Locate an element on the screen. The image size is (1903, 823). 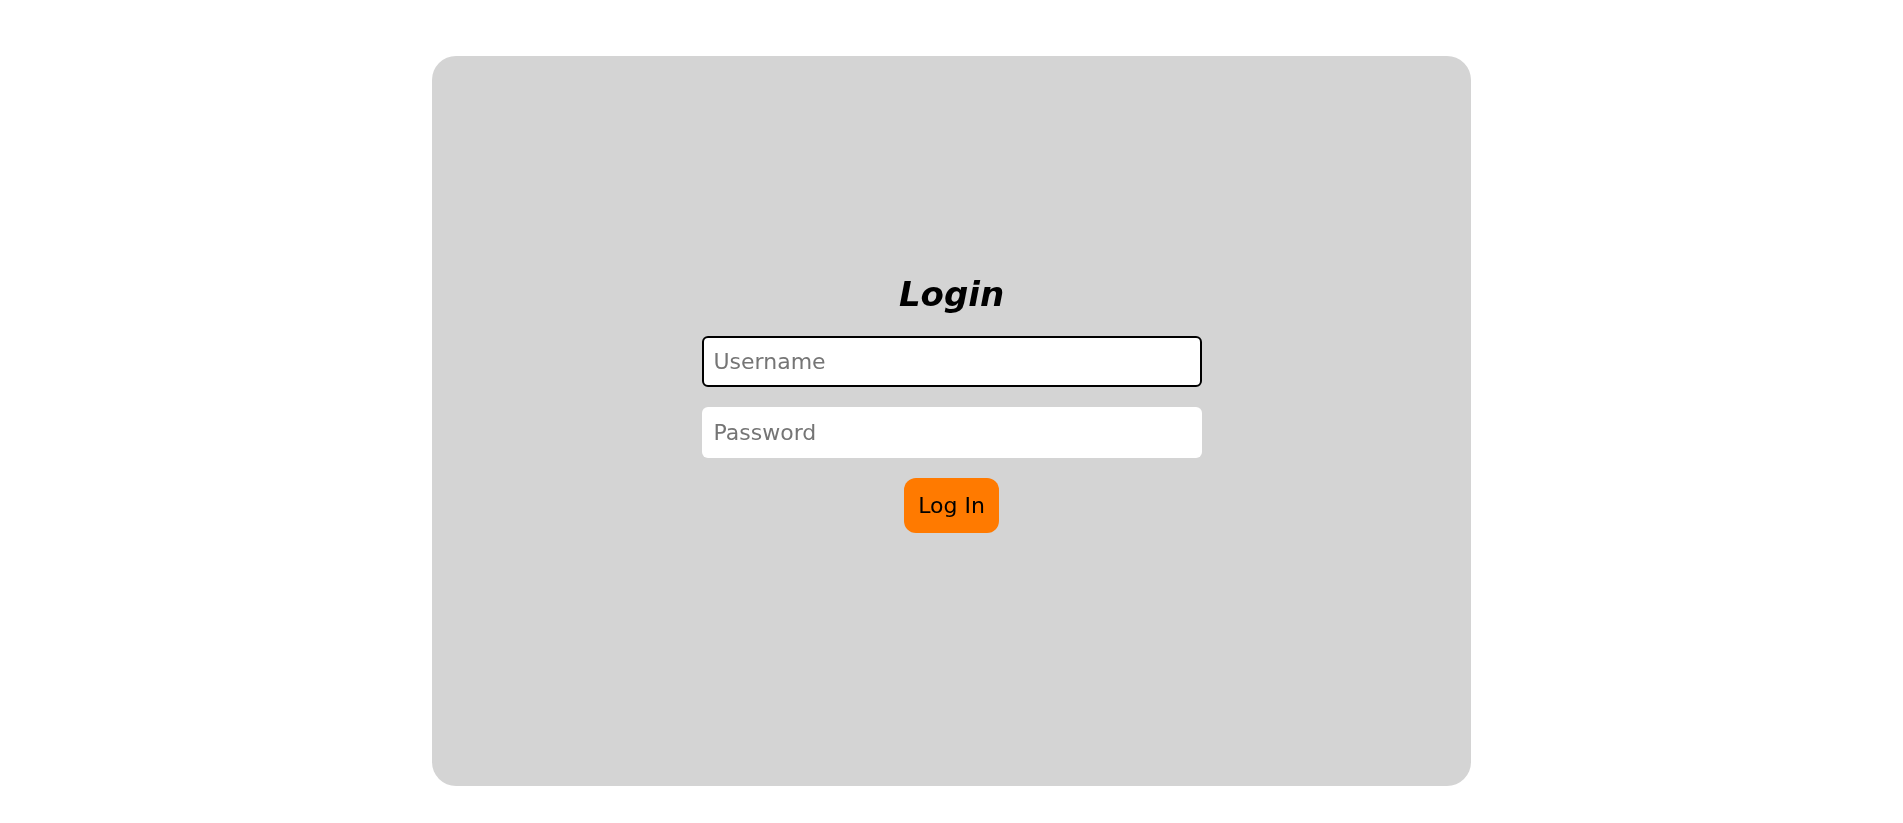
log-in-button: Log In is located at coordinates (951, 505).